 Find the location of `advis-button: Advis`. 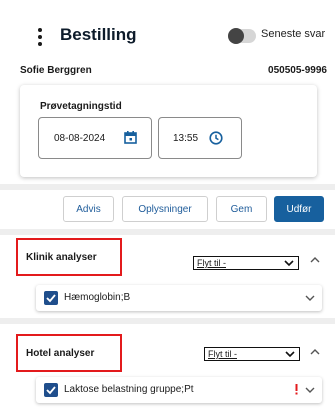

advis-button: Advis is located at coordinates (88, 209).